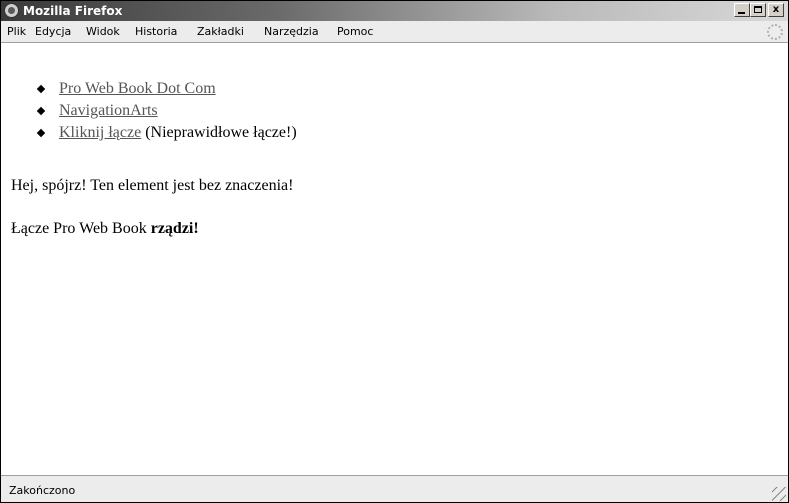 This screenshot has height=503, width=789. I want to click on menu-item-plik: Plik, so click(16, 31).